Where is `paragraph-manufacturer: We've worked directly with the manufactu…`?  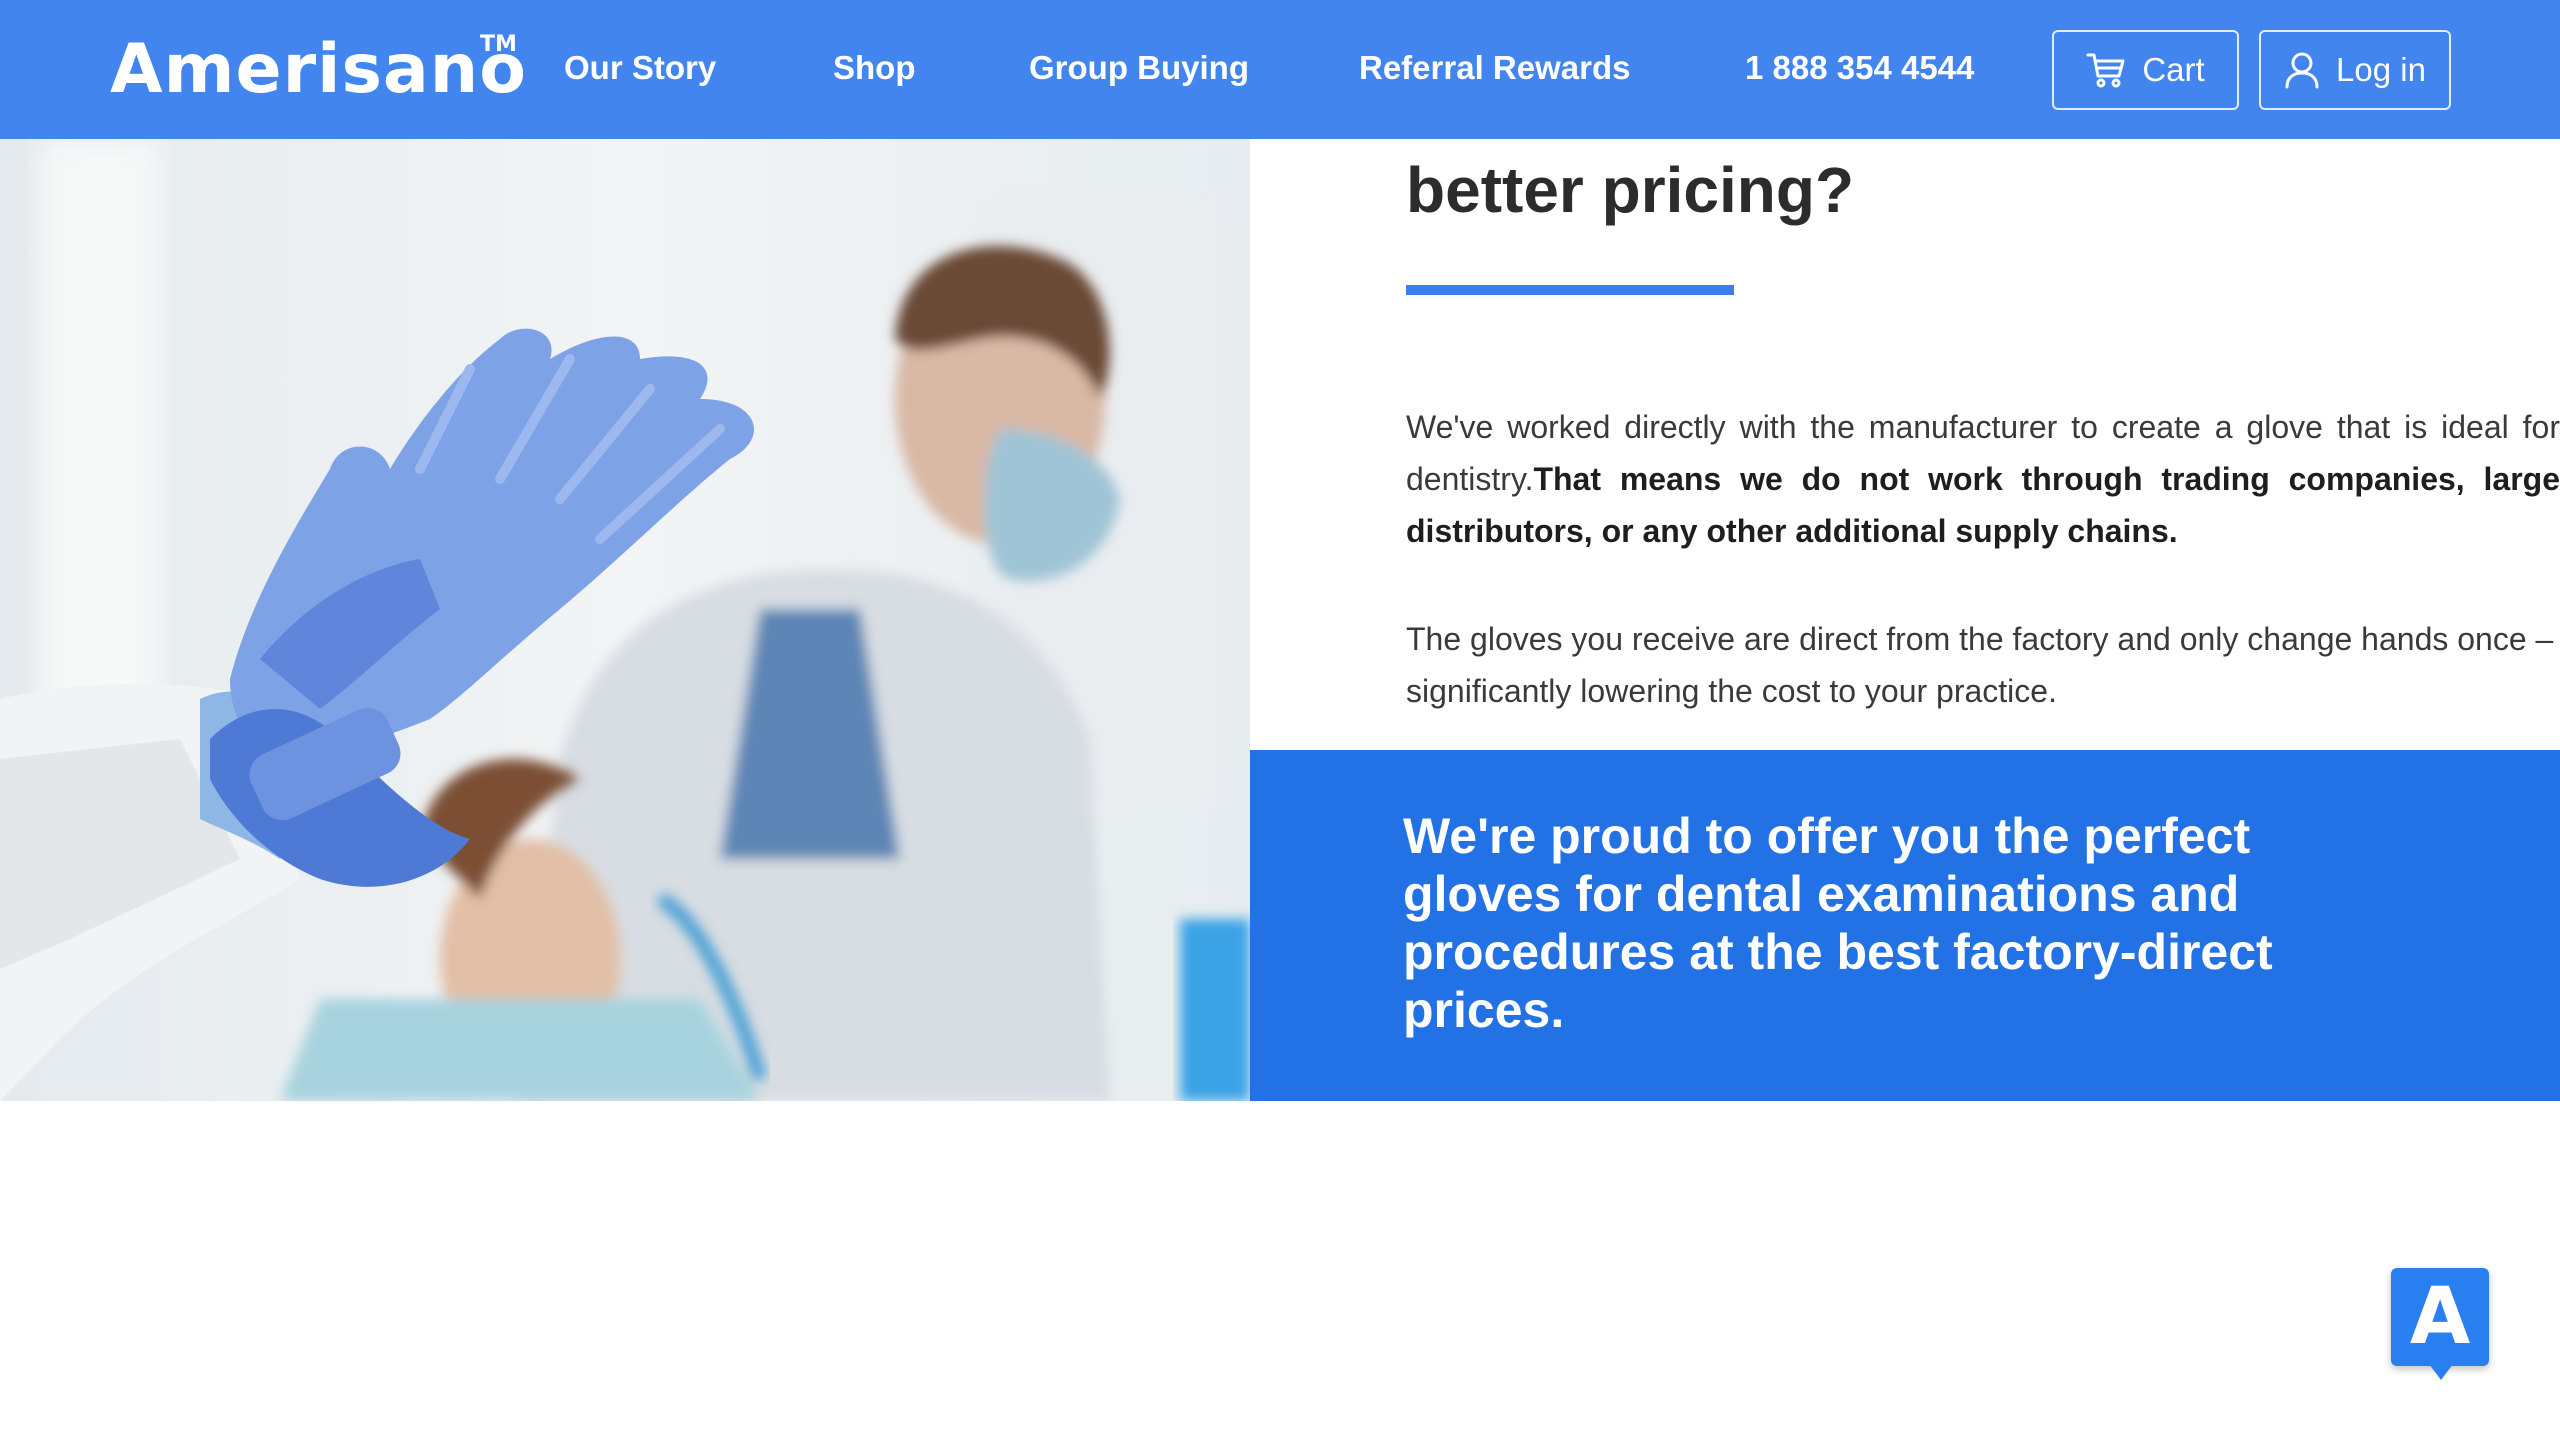 paragraph-manufacturer: We've worked directly with the manufactu… is located at coordinates (1983, 479).